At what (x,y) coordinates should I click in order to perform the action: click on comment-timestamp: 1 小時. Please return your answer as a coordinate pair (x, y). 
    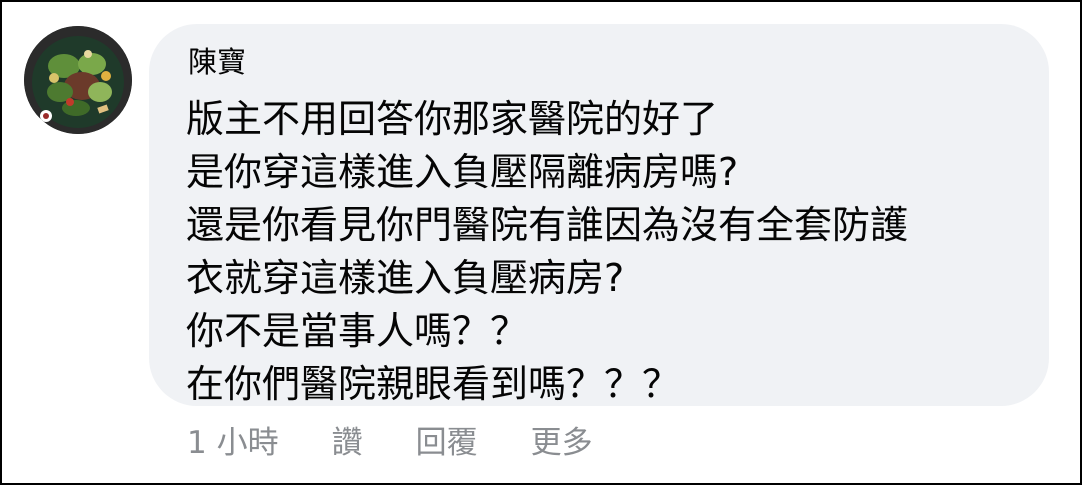
    Looking at the image, I should click on (233, 439).